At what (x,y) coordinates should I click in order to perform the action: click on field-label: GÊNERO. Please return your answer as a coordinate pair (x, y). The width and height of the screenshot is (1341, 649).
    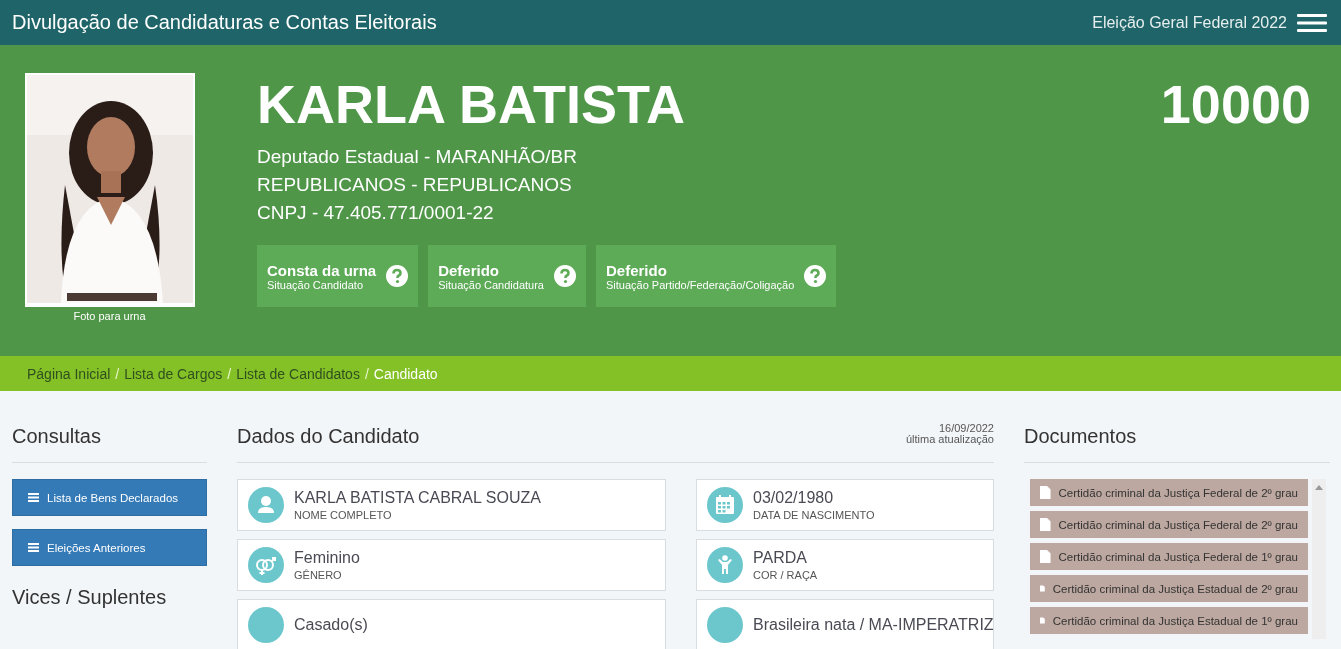
    Looking at the image, I should click on (318, 575).